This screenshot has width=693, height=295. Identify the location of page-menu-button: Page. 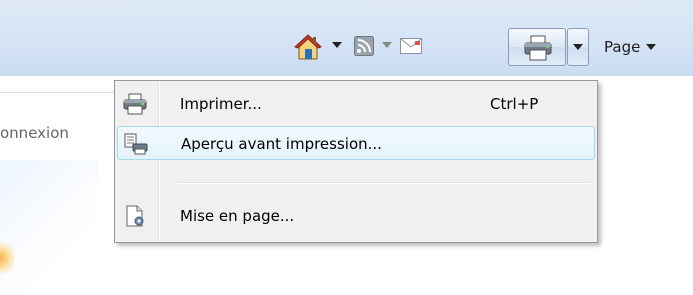
(630, 47).